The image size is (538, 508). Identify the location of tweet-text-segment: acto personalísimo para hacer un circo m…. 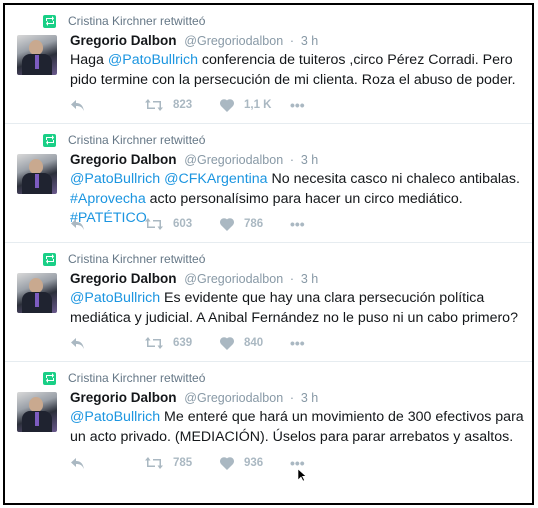
(304, 198).